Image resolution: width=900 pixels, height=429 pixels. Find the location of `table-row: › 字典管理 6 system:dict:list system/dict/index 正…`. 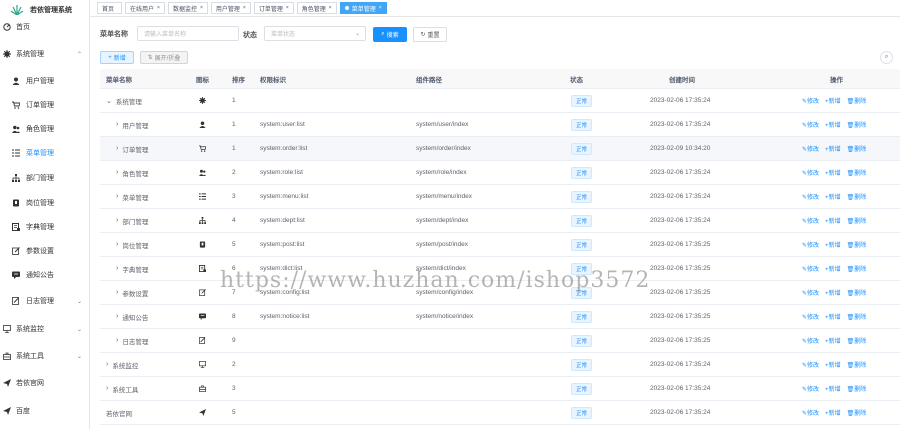

table-row: › 字典管理 6 system:dict:list system/dict/index 正… is located at coordinates (500, 269).